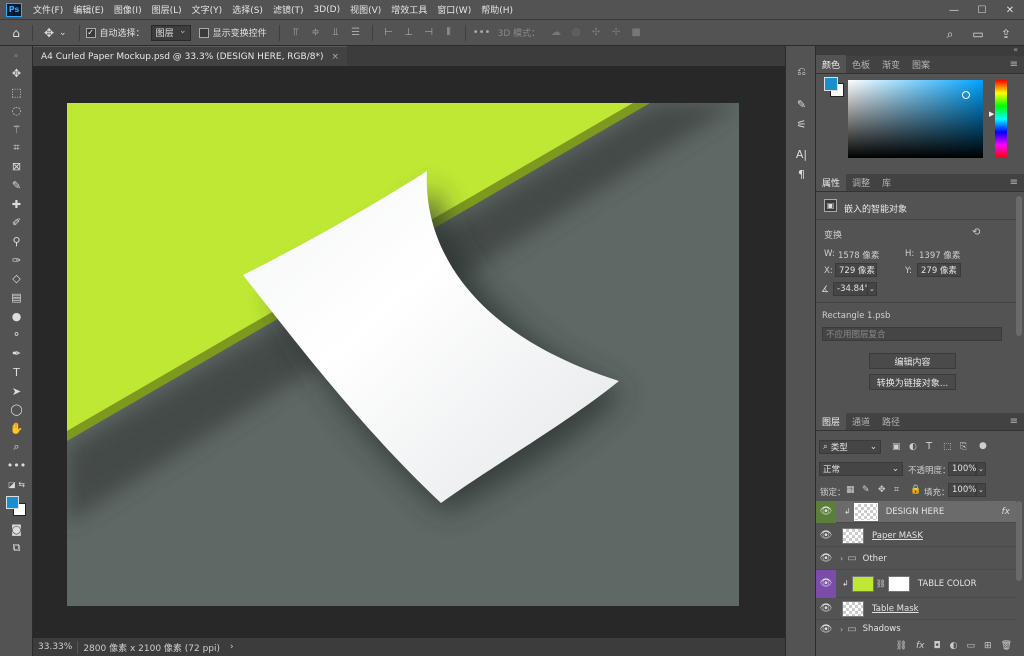 Image resolution: width=1024 pixels, height=656 pixels. I want to click on y-position-field: 279 像素, so click(939, 270).